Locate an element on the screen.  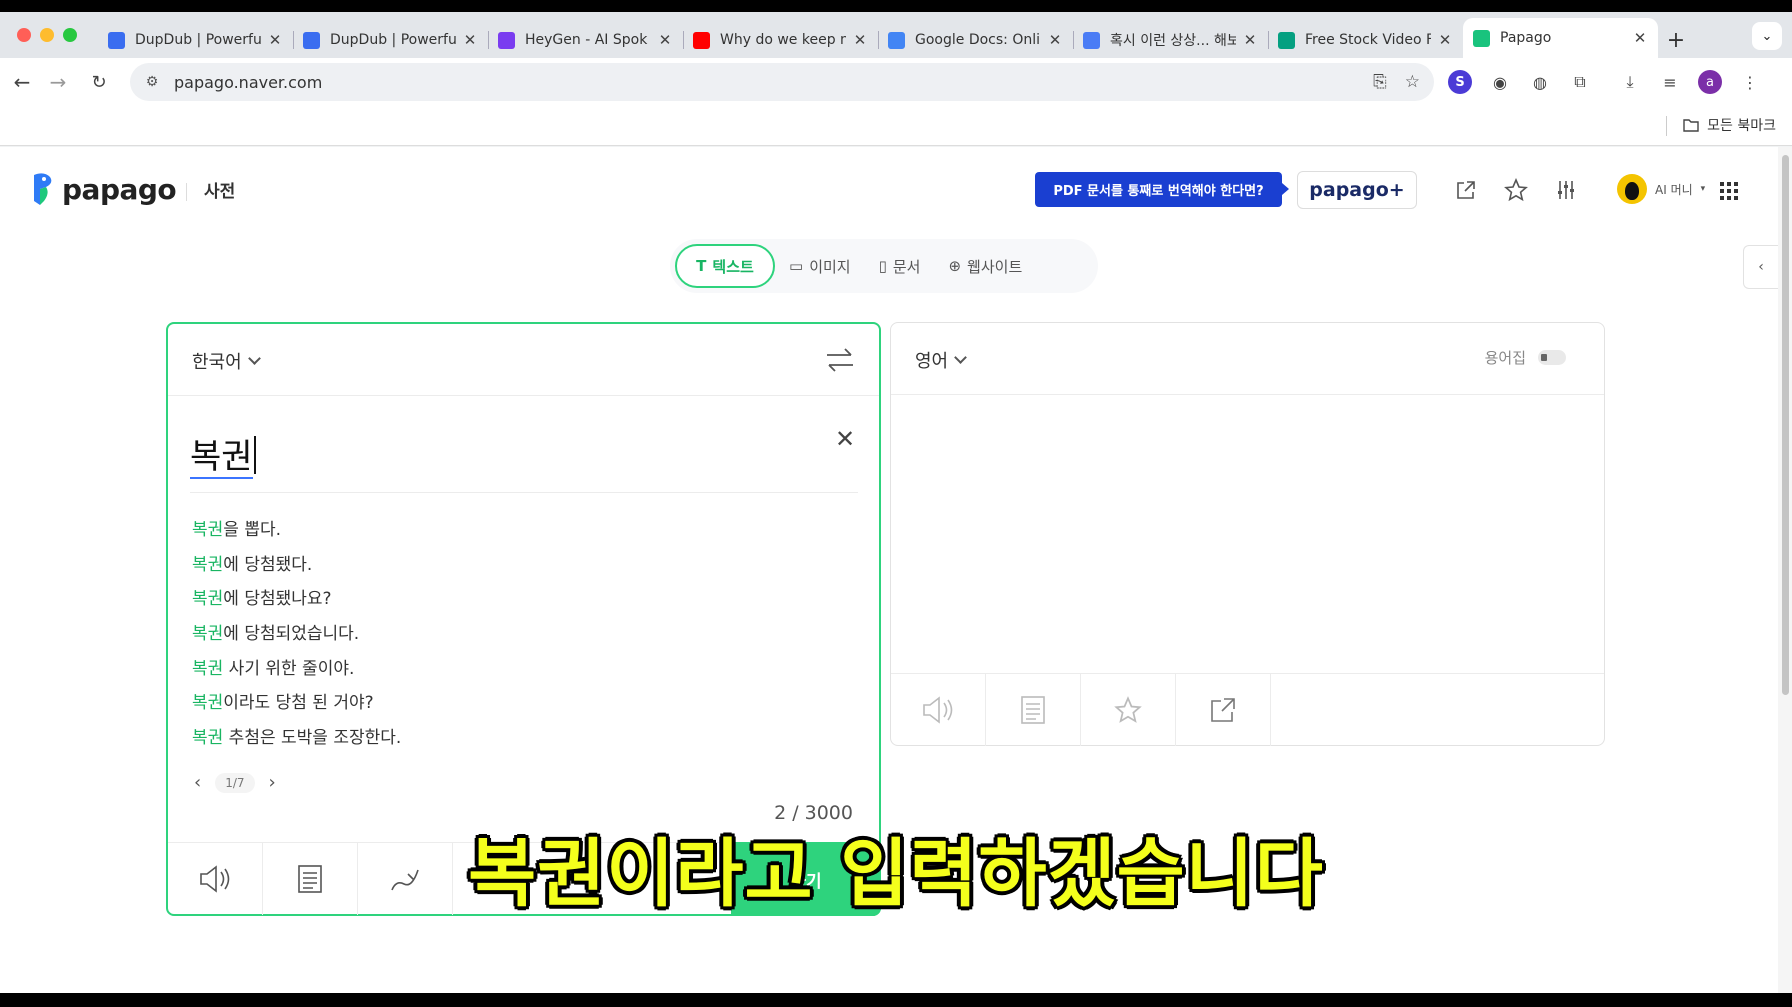
source-divider is located at coordinates (524, 492).